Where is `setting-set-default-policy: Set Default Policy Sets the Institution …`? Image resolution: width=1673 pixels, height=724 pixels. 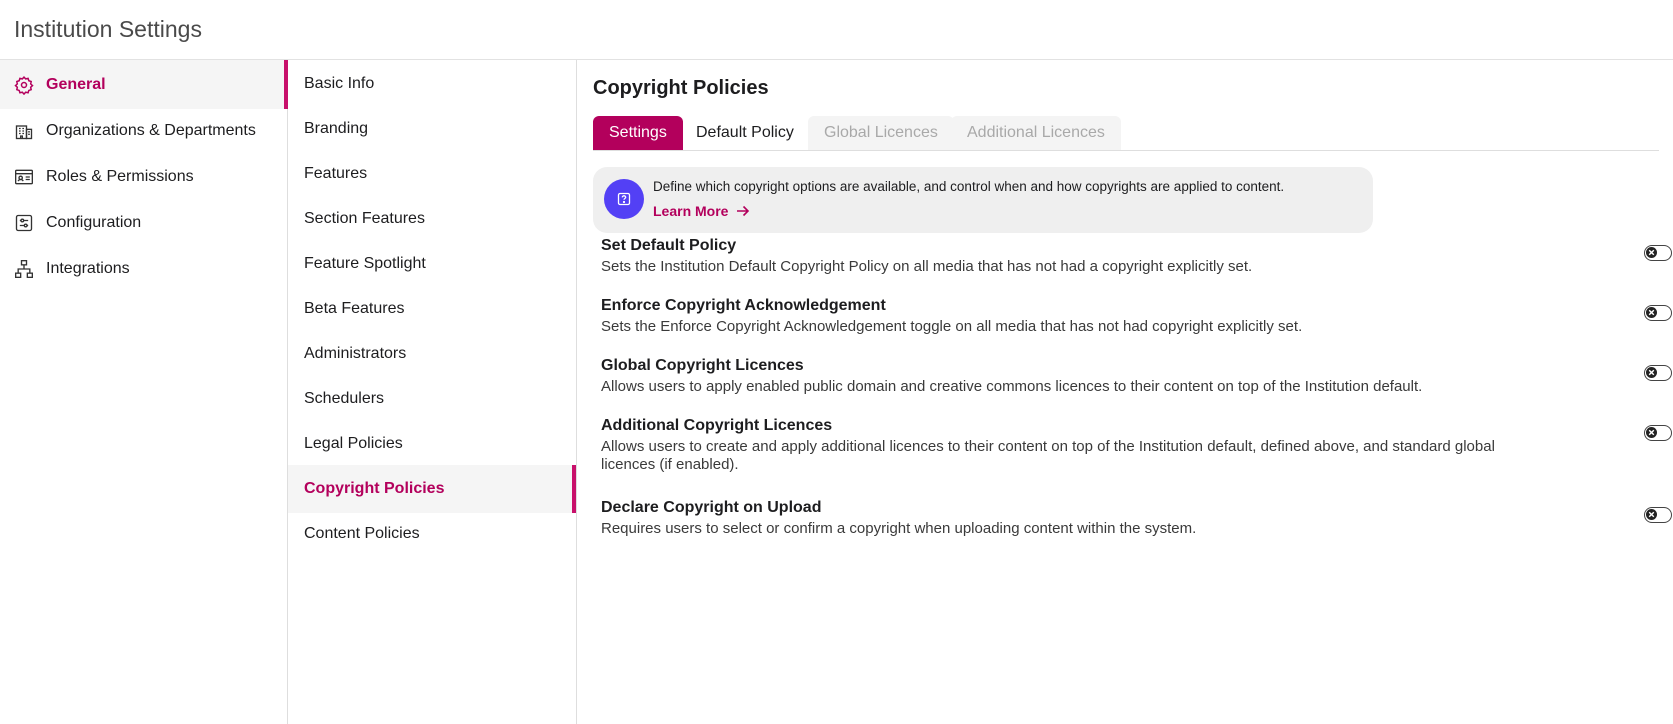 setting-set-default-policy: Set Default Policy Sets the Institution … is located at coordinates (1136, 256).